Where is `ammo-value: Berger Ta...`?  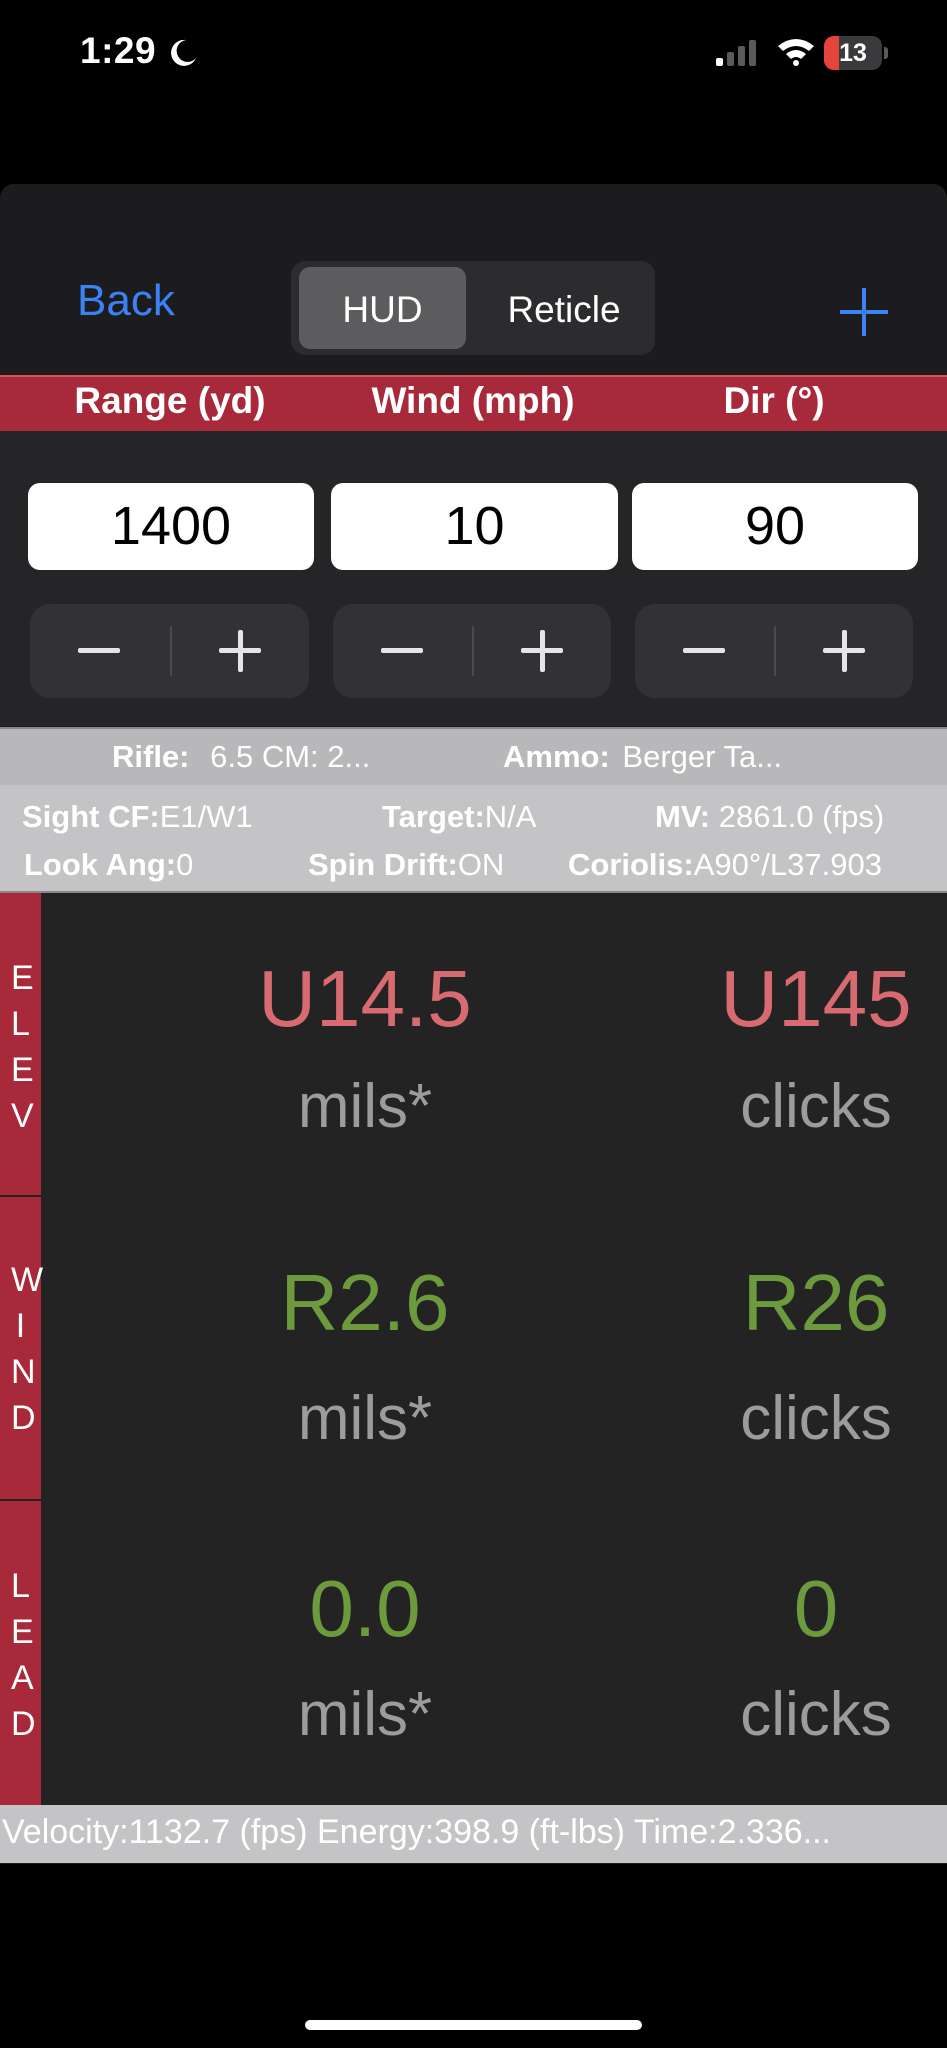 ammo-value: Berger Ta... is located at coordinates (702, 756).